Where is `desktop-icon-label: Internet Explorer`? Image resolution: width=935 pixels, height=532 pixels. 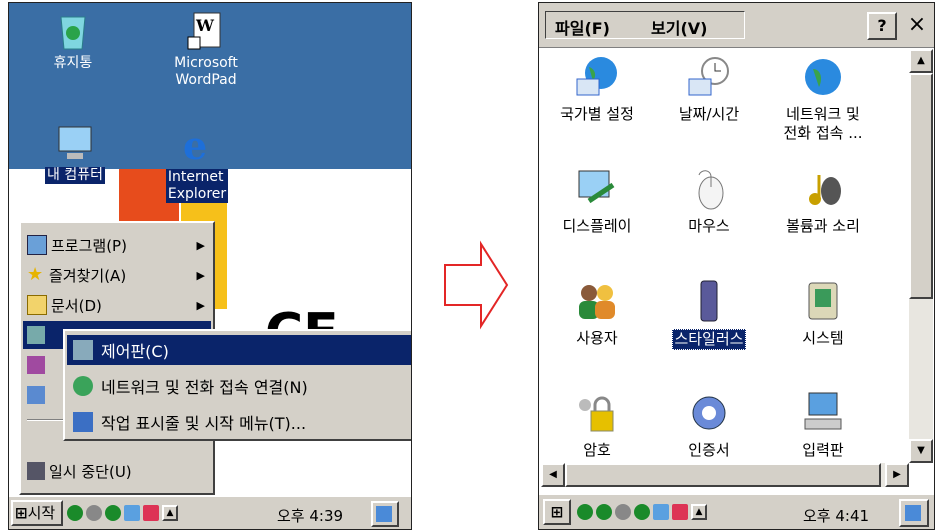
desktop-icon-label: Internet Explorer is located at coordinates (197, 186).